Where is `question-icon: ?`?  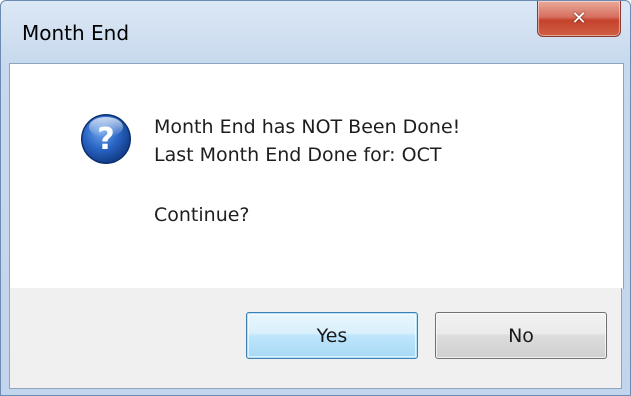
question-icon: ? is located at coordinates (106, 139).